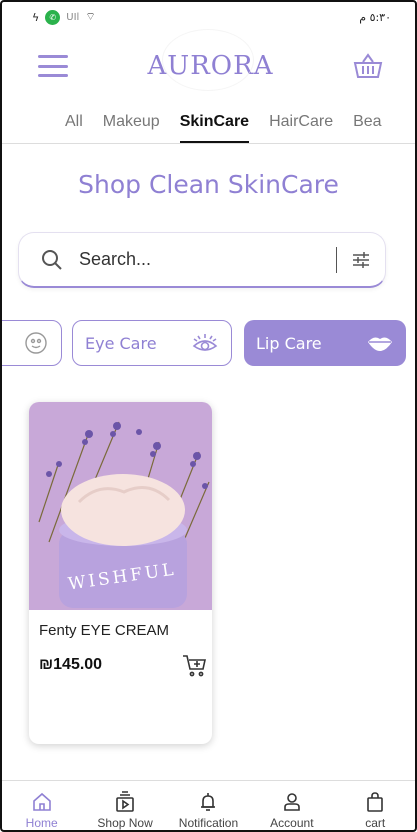 This screenshot has width=417, height=832. I want to click on cart-icon, so click(375, 802).